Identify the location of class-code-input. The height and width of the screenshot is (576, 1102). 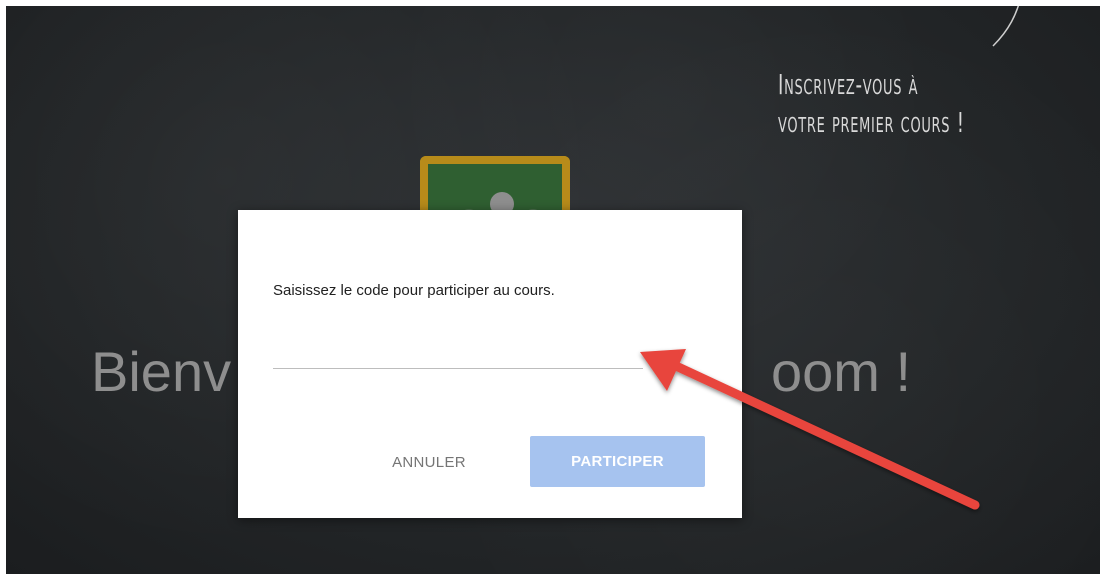
(458, 354).